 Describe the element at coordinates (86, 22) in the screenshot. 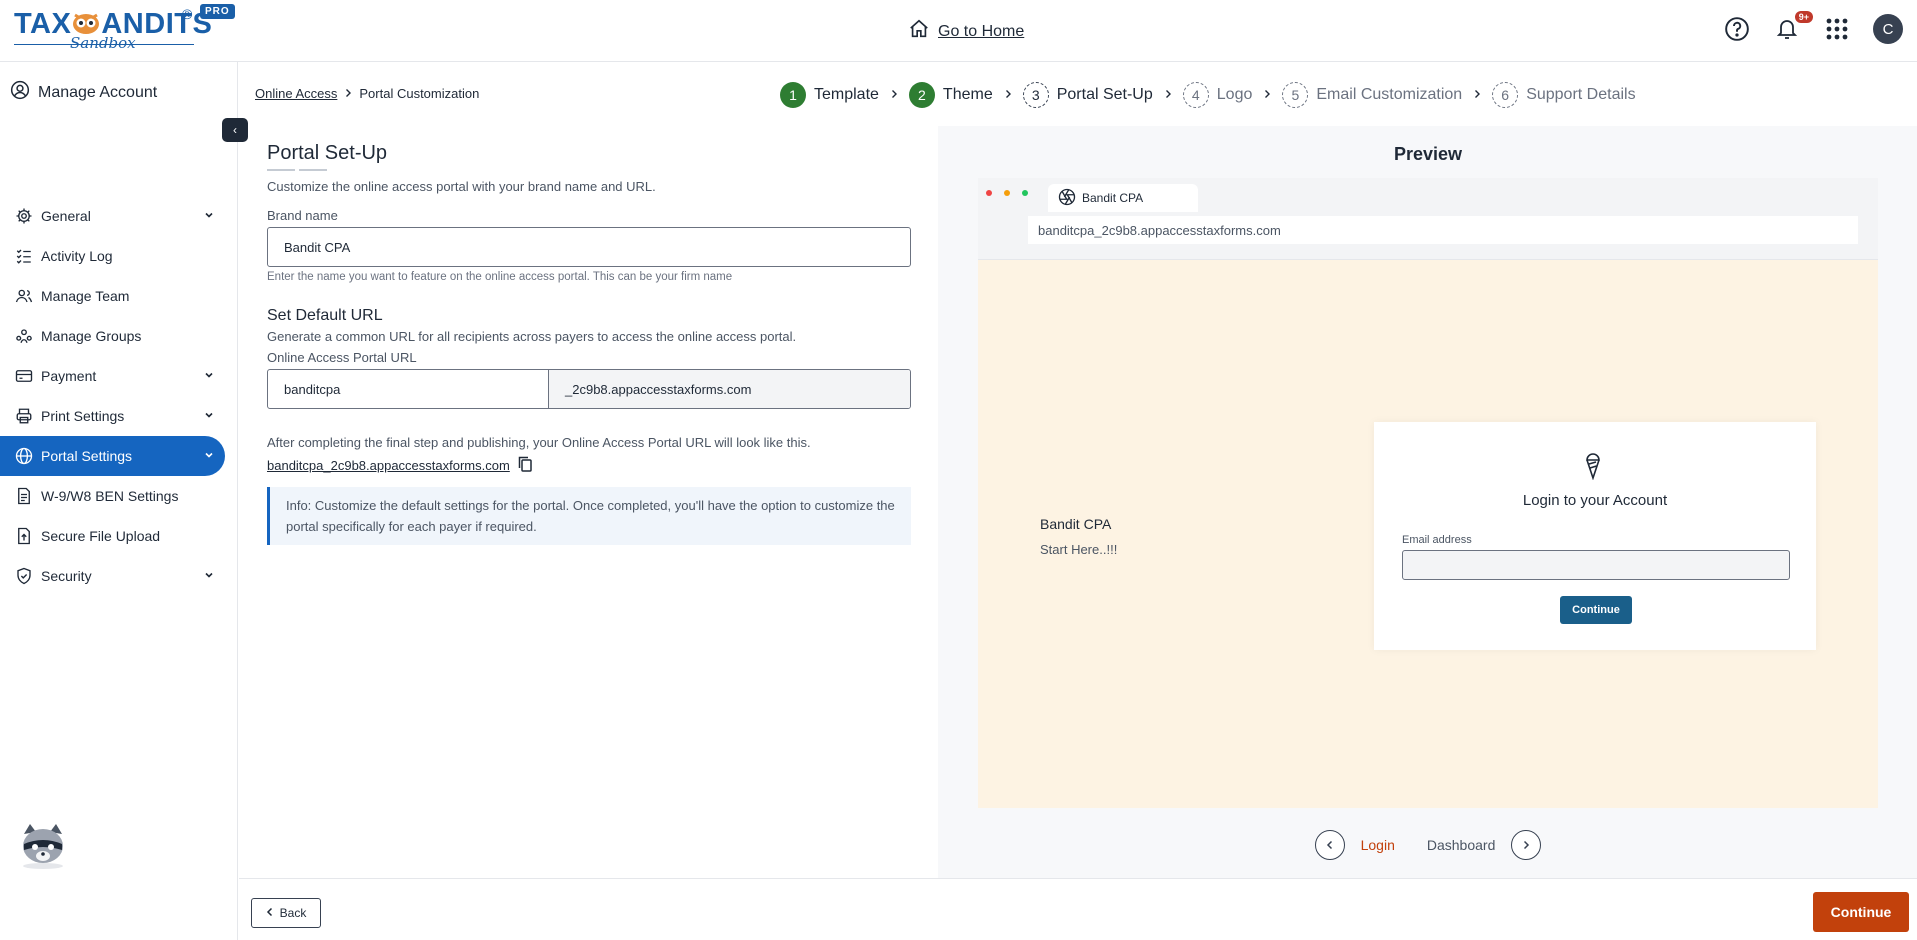

I see `owl-icon` at that location.